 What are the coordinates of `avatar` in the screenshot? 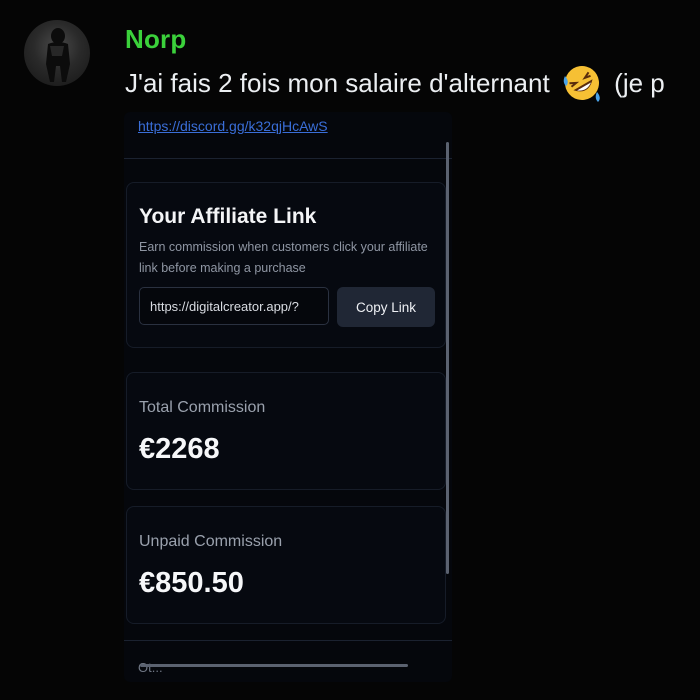 It's located at (57, 53).